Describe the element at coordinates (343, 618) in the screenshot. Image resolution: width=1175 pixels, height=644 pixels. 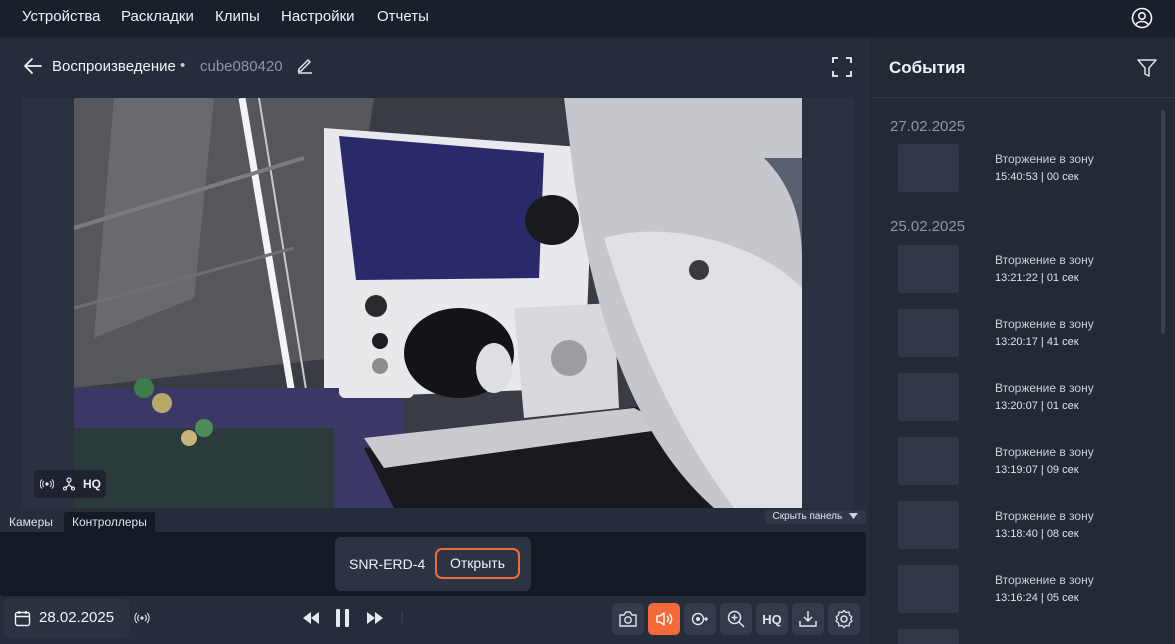
I see `pause-icon` at that location.